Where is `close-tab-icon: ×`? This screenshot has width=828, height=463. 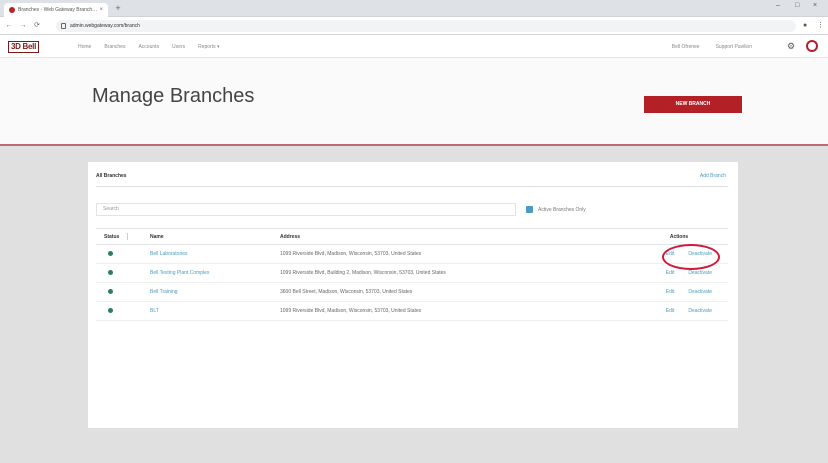
close-tab-icon: × is located at coordinates (101, 10).